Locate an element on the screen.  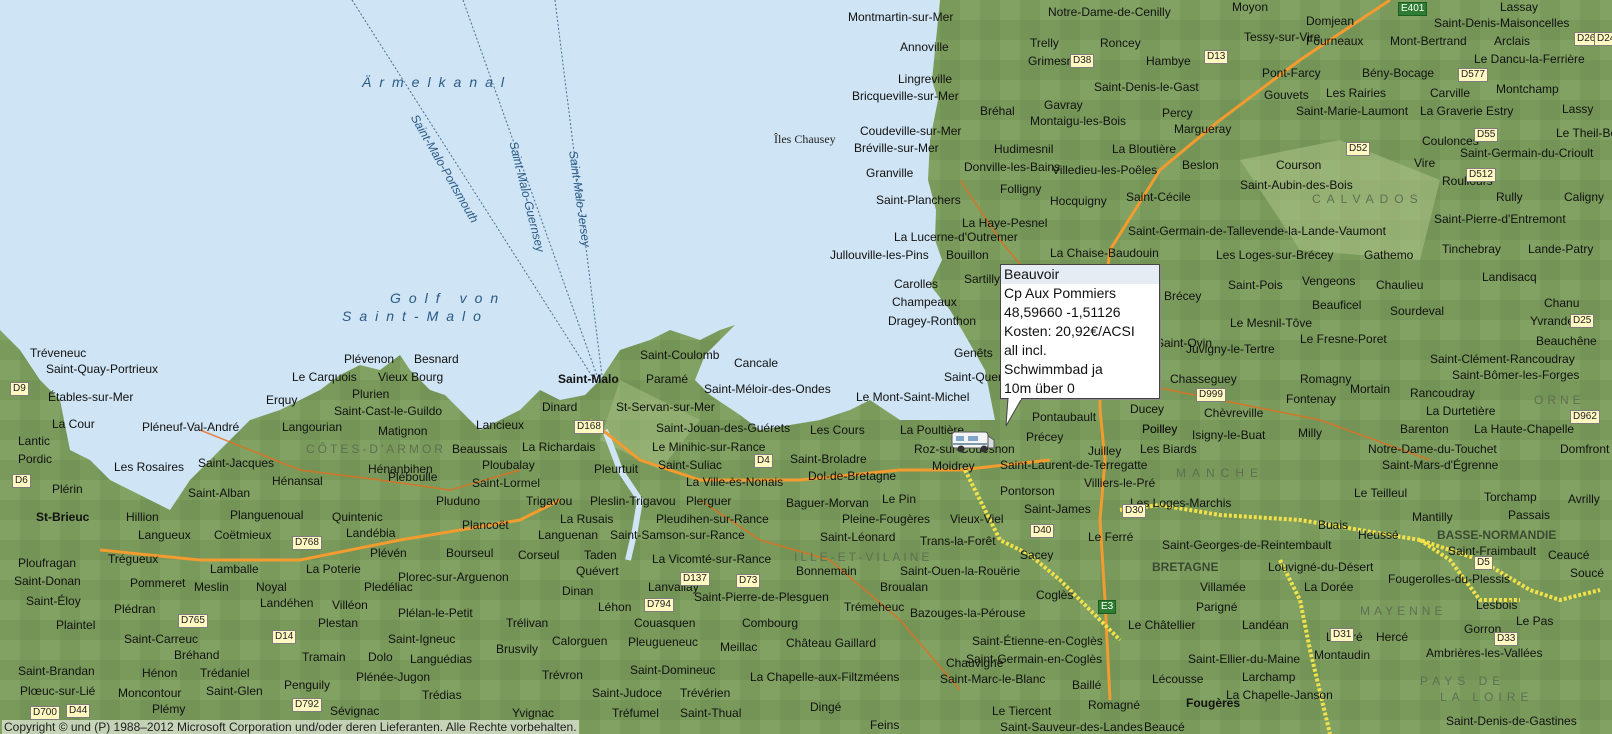
place-label: Erquy is located at coordinates (282, 400).